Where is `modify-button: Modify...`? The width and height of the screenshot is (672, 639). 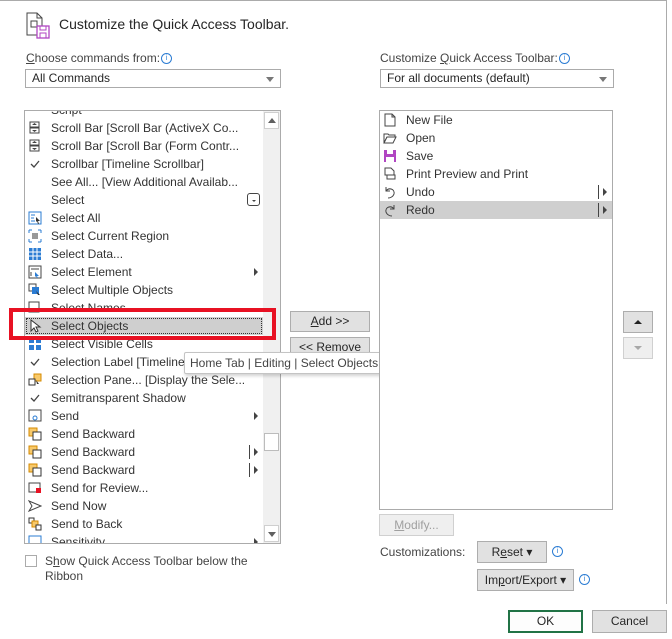 modify-button: Modify... is located at coordinates (416, 525).